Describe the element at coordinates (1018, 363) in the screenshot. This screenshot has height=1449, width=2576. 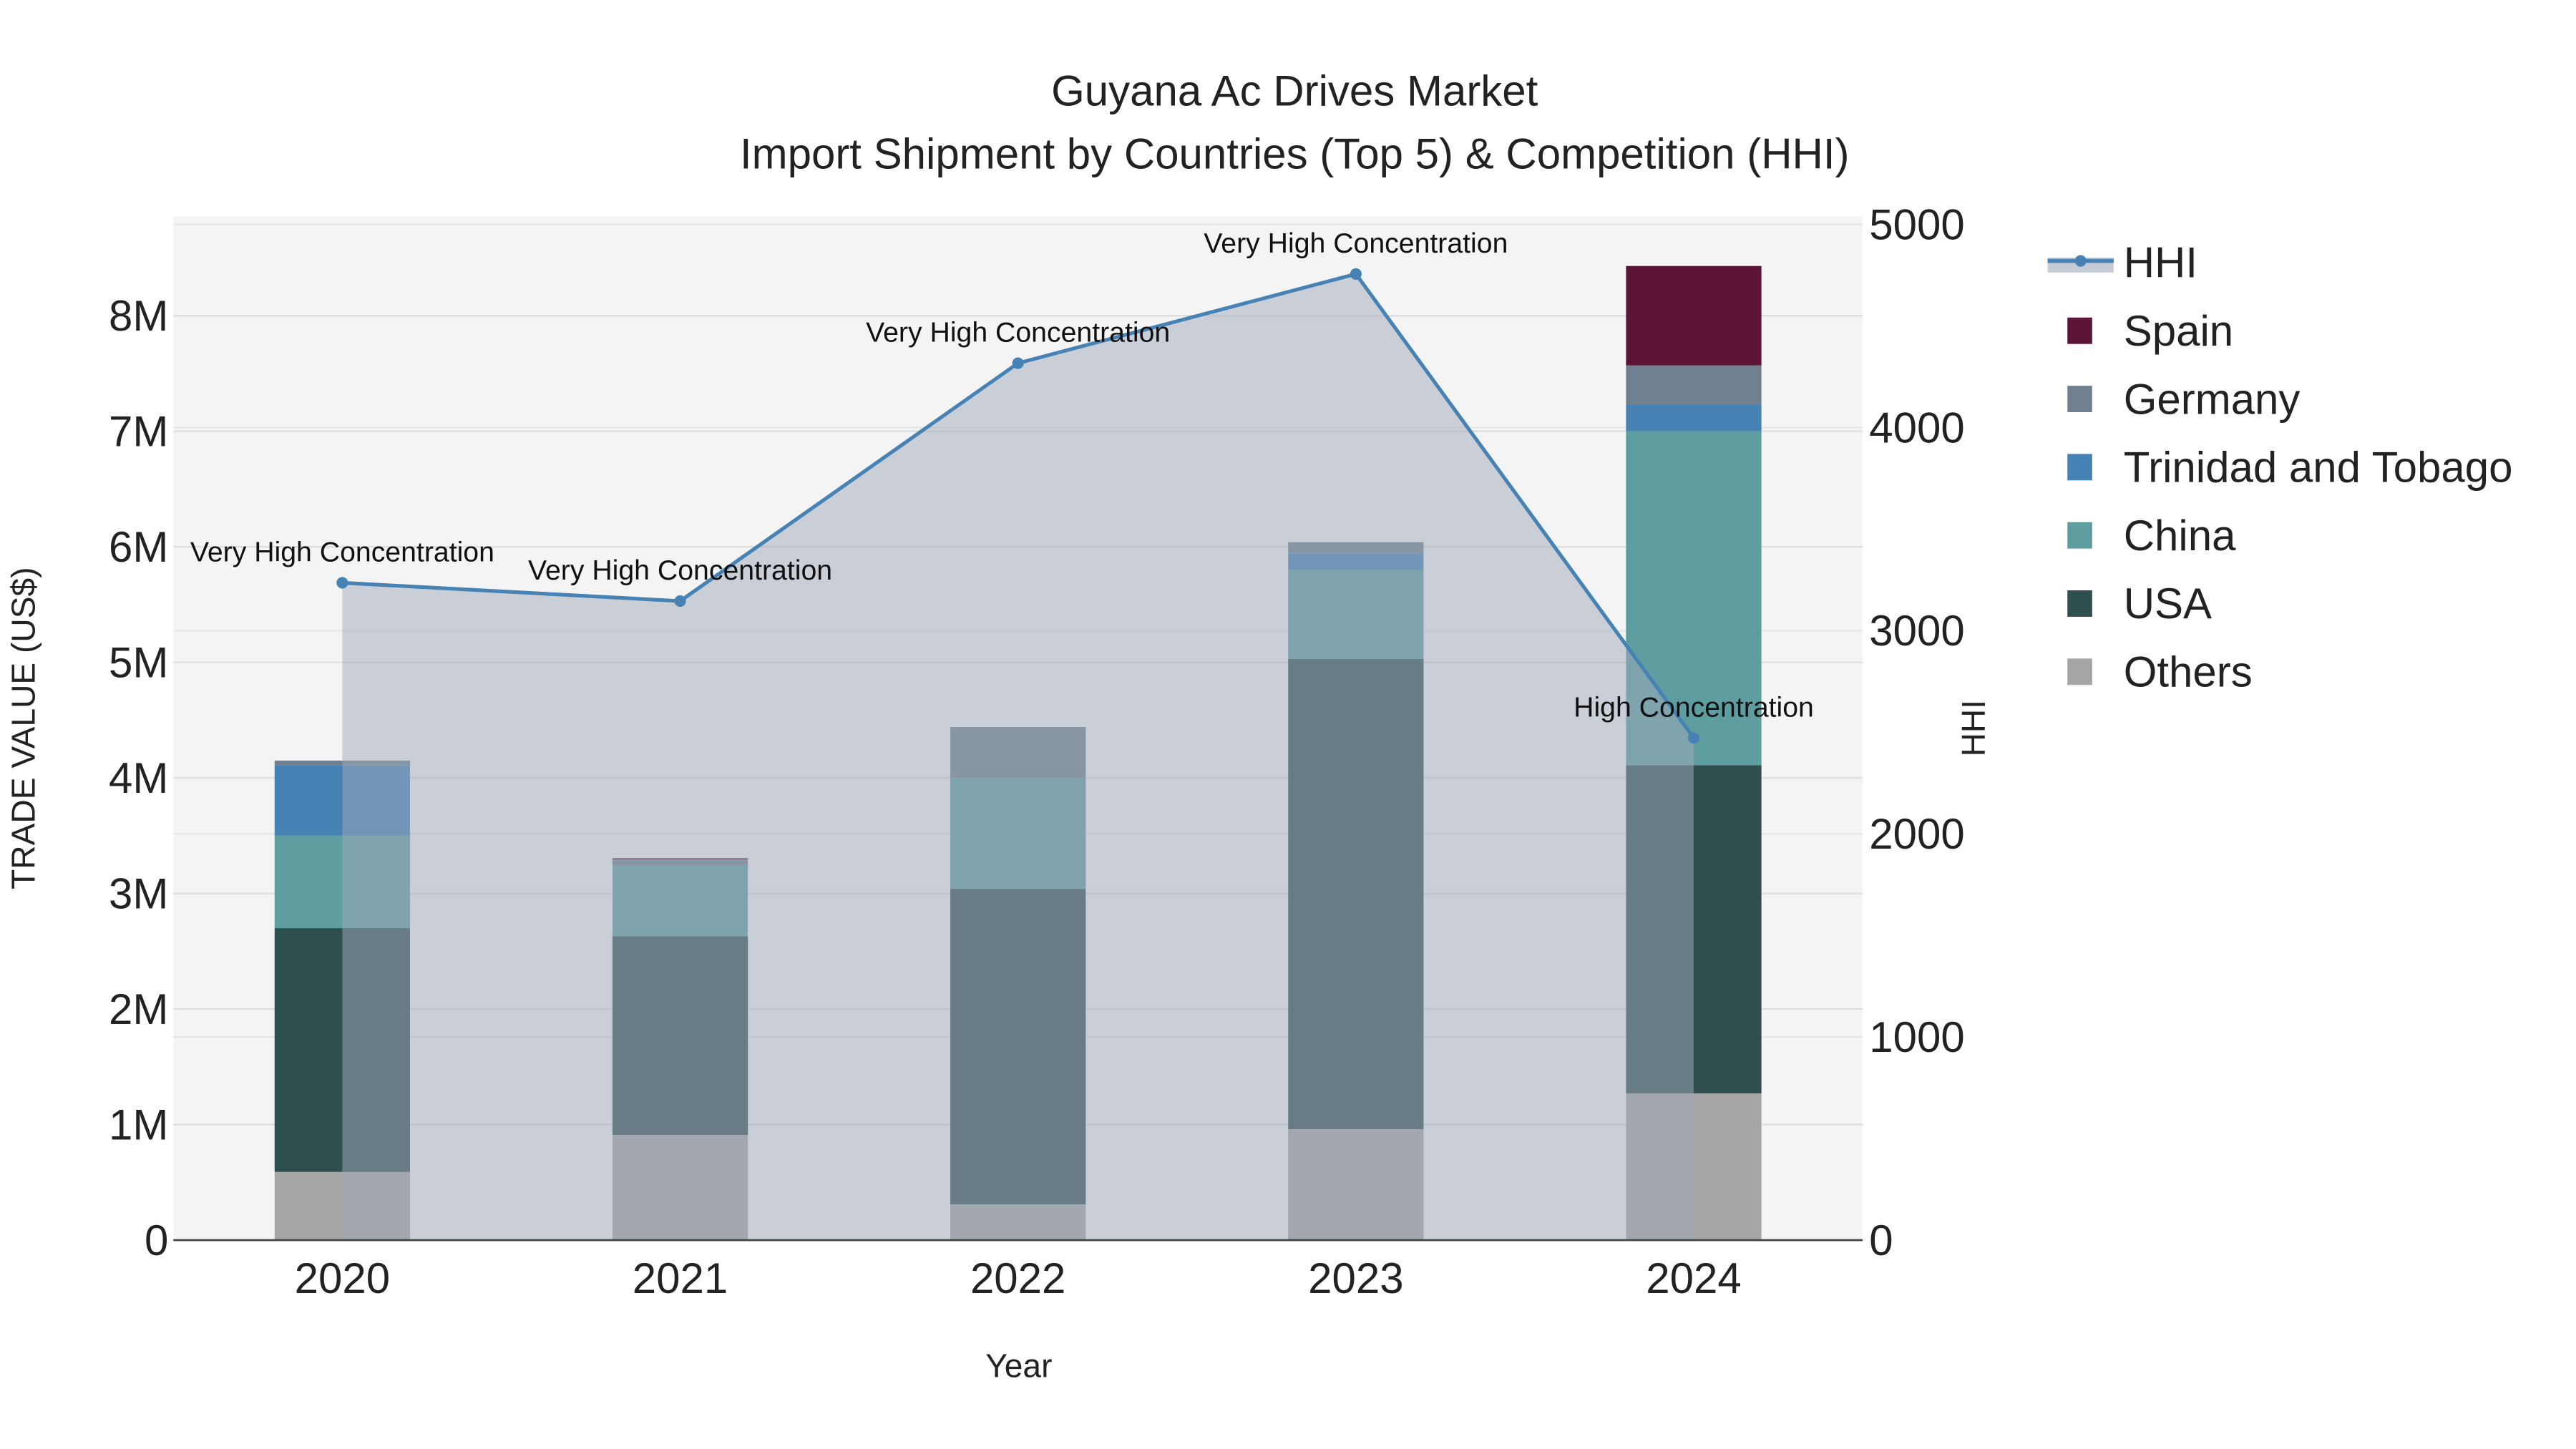
I see `hhi-point-2022` at that location.